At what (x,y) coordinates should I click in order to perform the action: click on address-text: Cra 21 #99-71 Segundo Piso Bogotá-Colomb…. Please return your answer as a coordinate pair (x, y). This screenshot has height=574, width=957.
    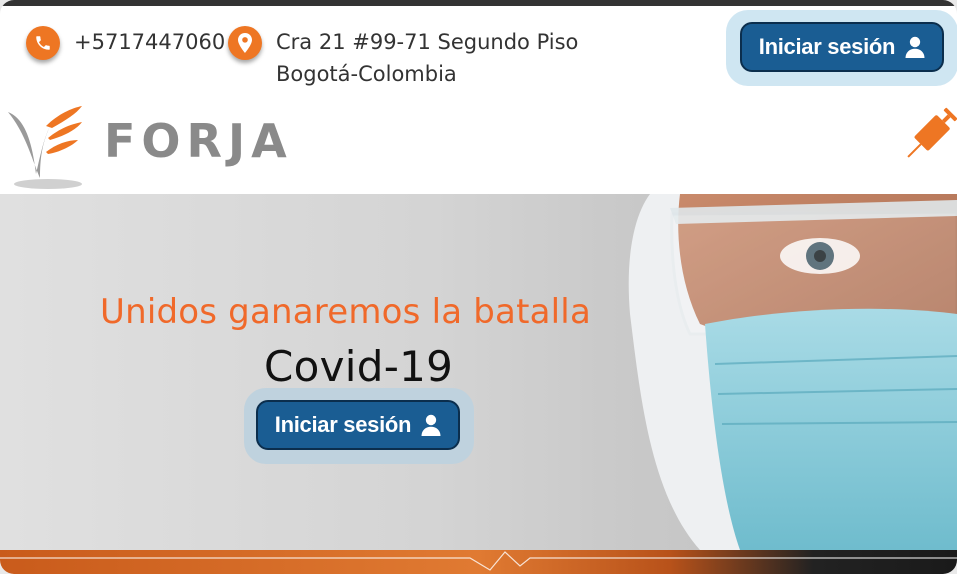
    Looking at the image, I should click on (427, 58).